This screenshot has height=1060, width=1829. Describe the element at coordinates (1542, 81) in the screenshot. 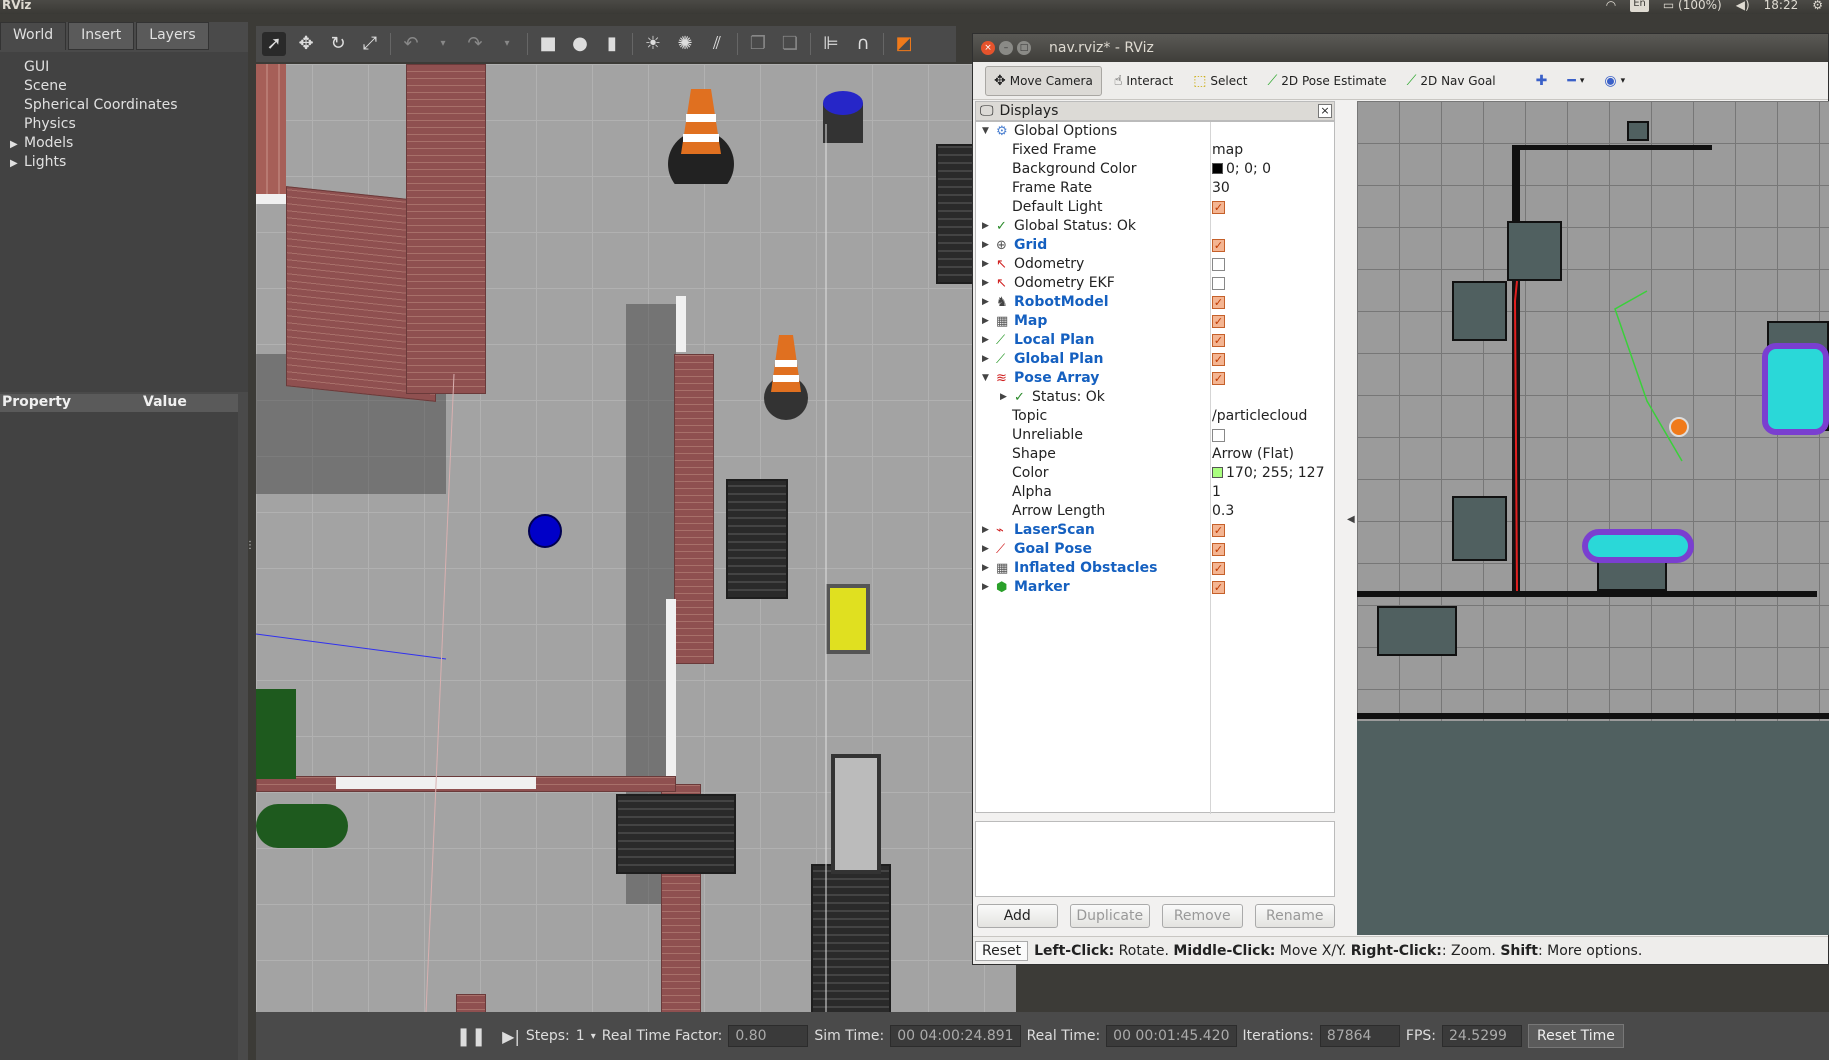

I see `add-tool-button: ✚` at that location.